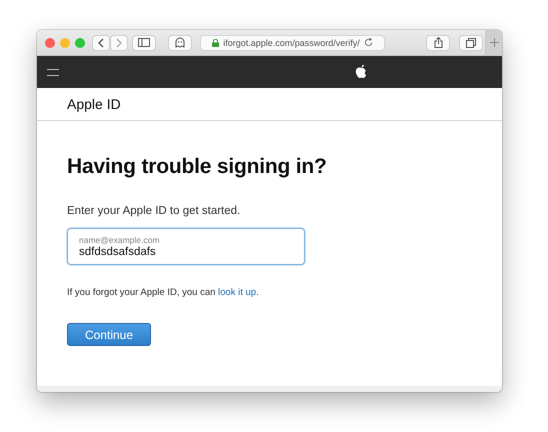  What do you see at coordinates (216, 42) in the screenshot?
I see `lock-icon` at bounding box center [216, 42].